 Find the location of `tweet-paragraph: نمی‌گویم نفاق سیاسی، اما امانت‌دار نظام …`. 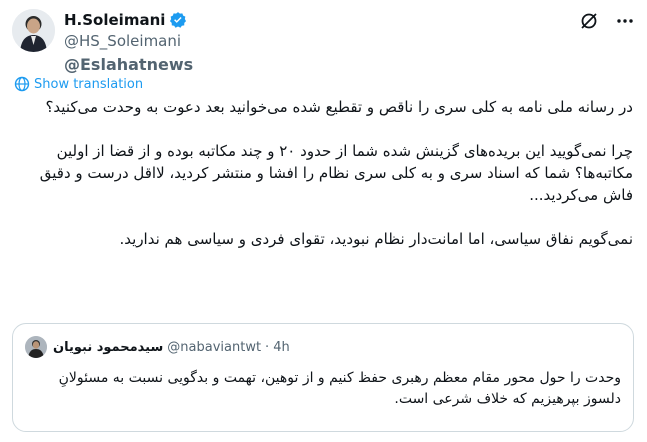

tweet-paragraph: نمی‌گویم نفاق سیاسی، اما امانت‌دار نظام … is located at coordinates (376, 239).